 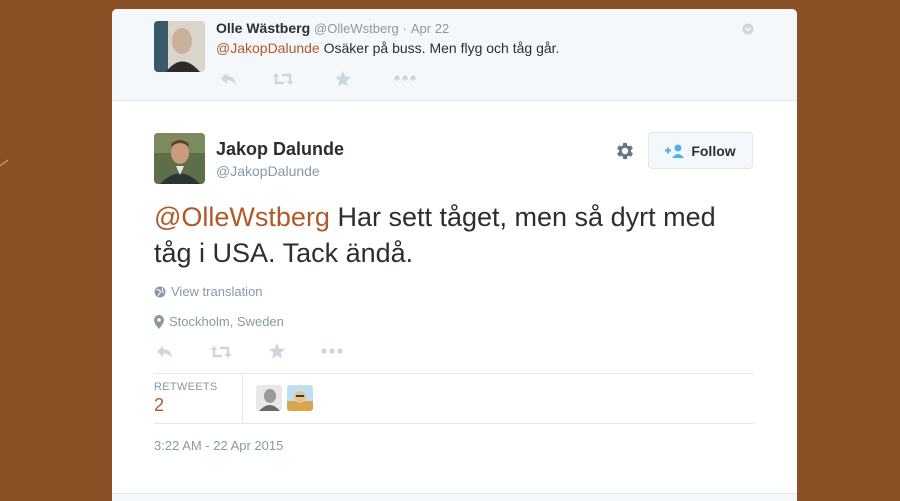 What do you see at coordinates (454, 398) in the screenshot?
I see `tweet-stats: RETWEETS 2` at bounding box center [454, 398].